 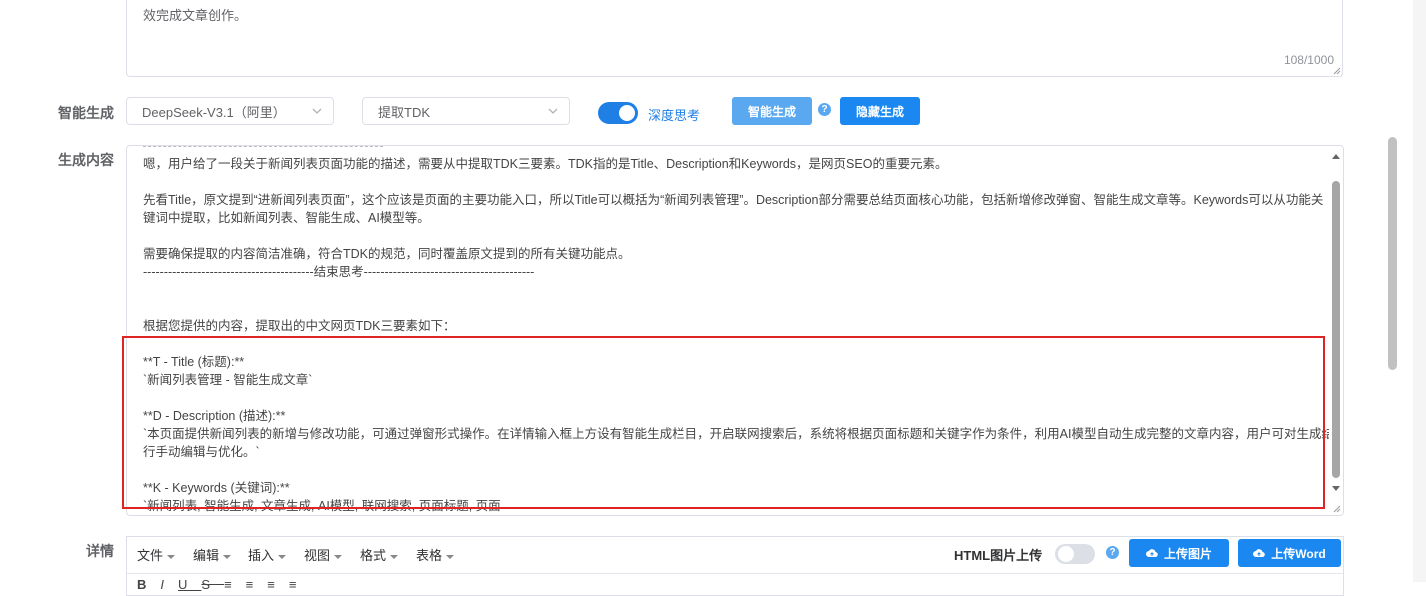 What do you see at coordinates (300, 584) in the screenshot?
I see `align-justify-icon: ≡` at bounding box center [300, 584].